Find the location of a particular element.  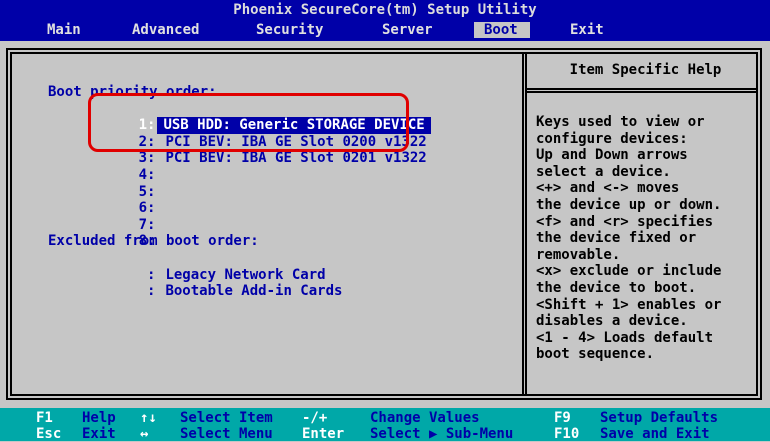

footer-f1: F1 is located at coordinates (44, 418).